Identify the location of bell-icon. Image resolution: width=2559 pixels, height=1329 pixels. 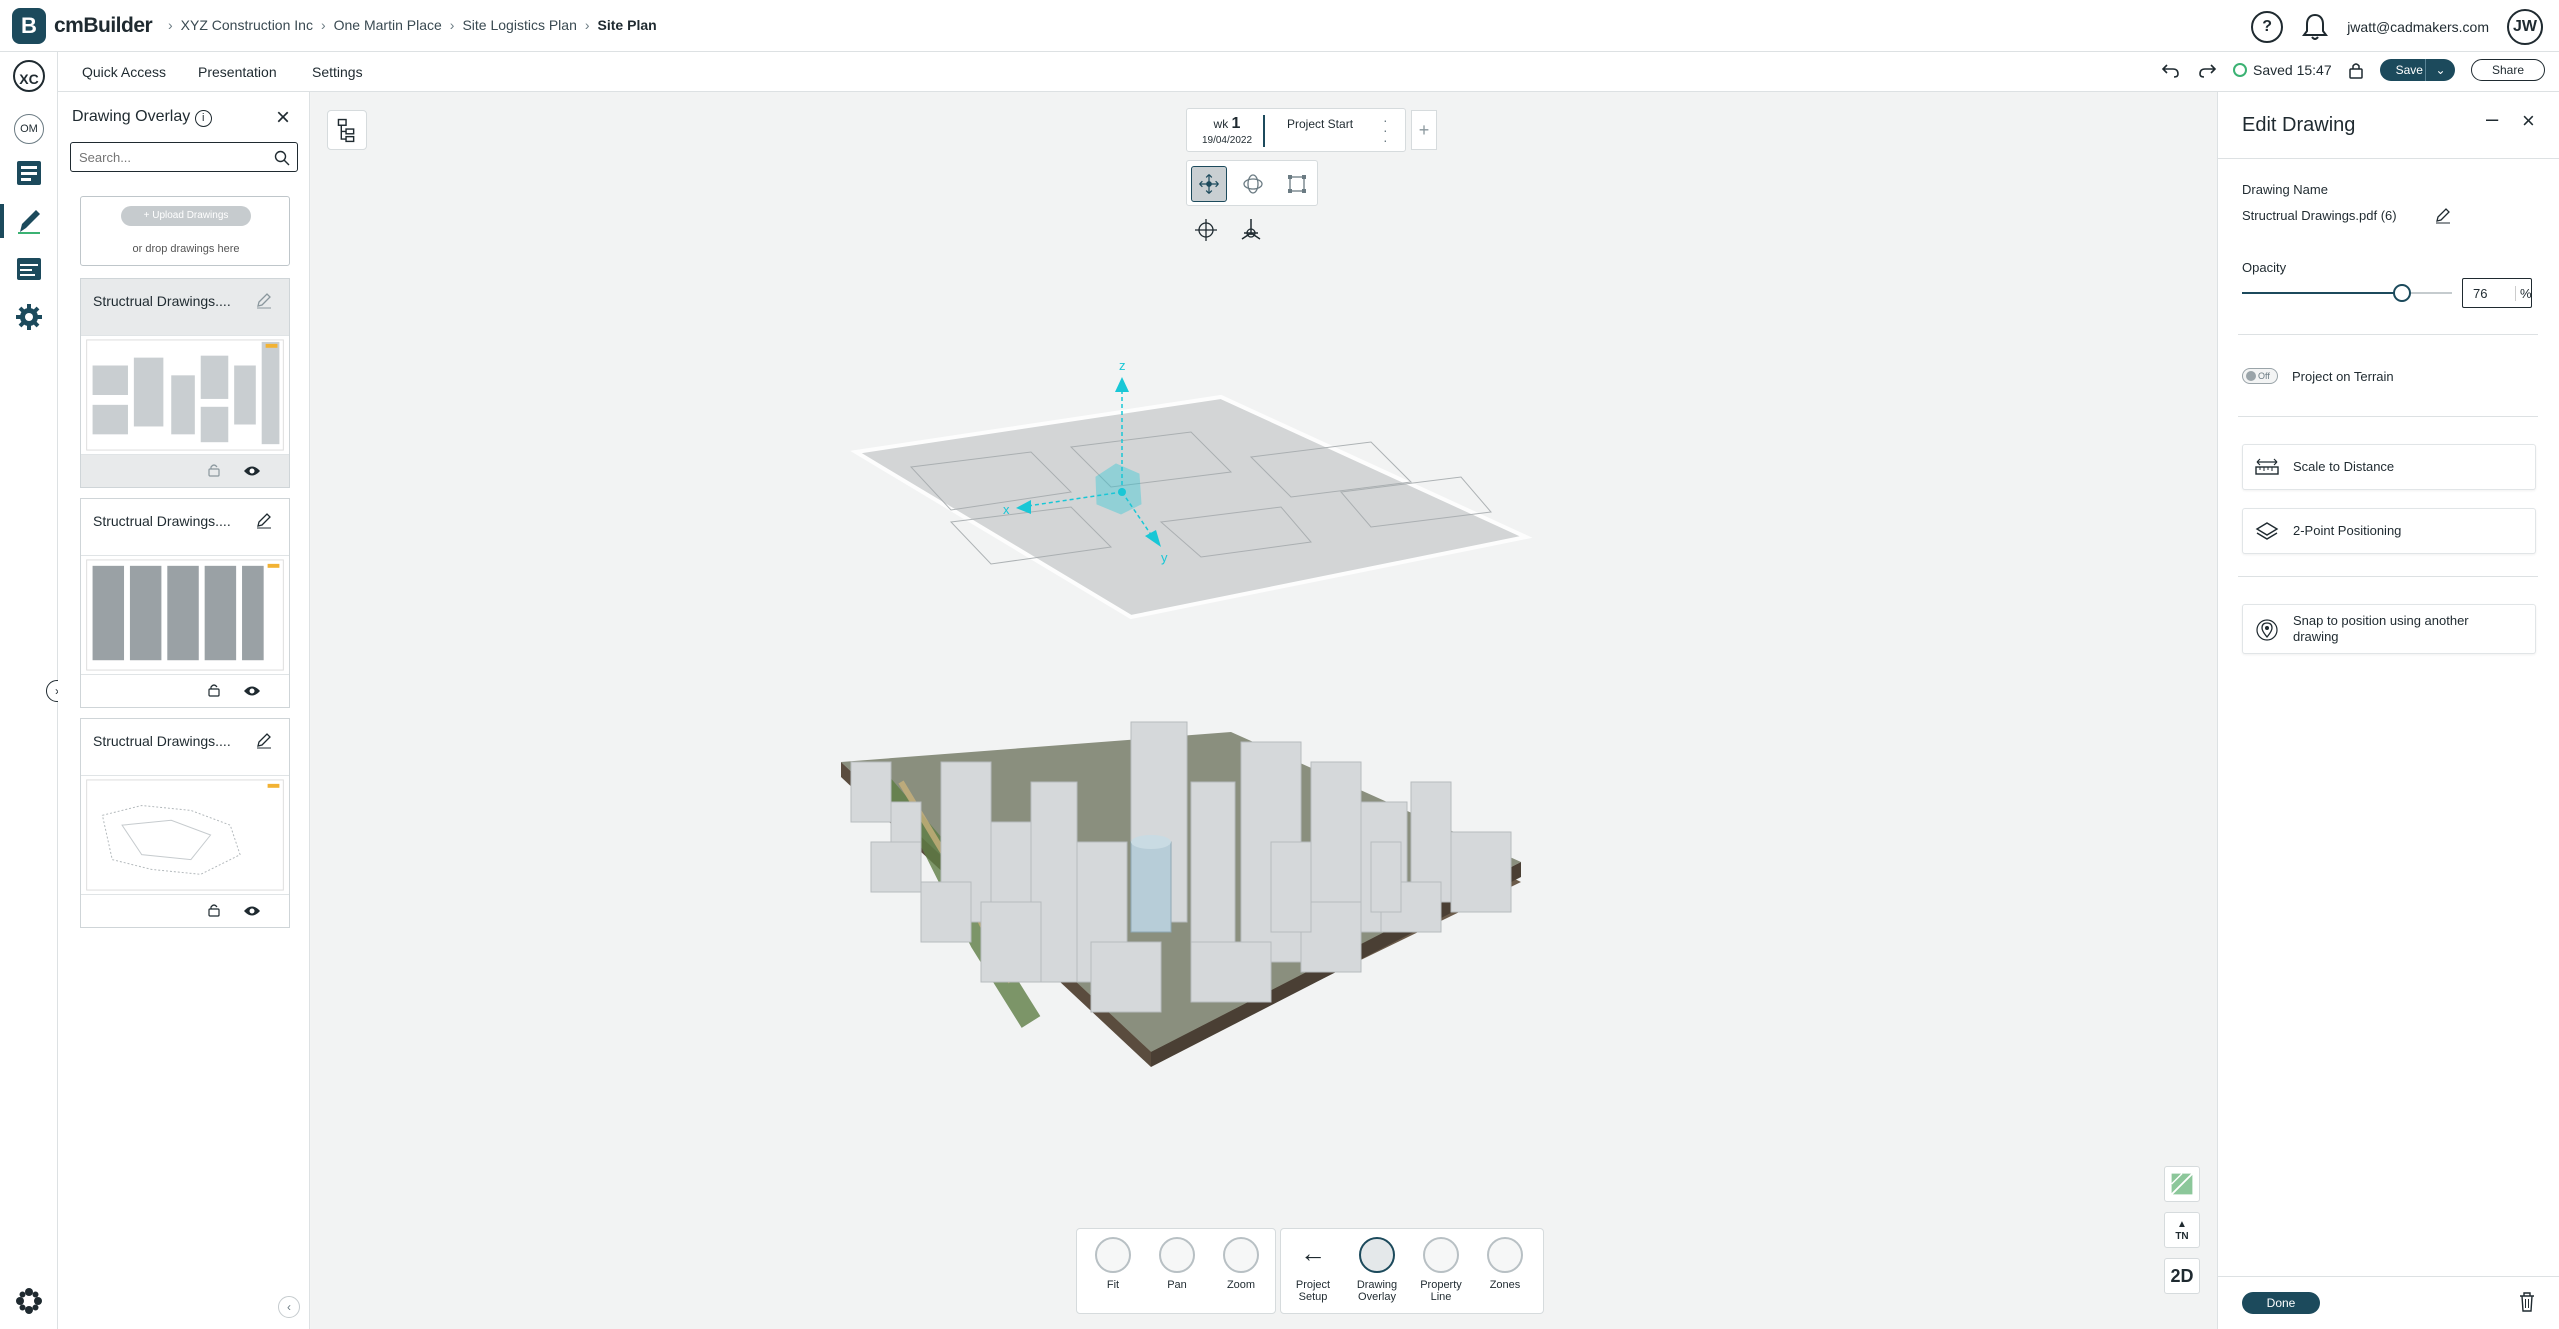
(2315, 27).